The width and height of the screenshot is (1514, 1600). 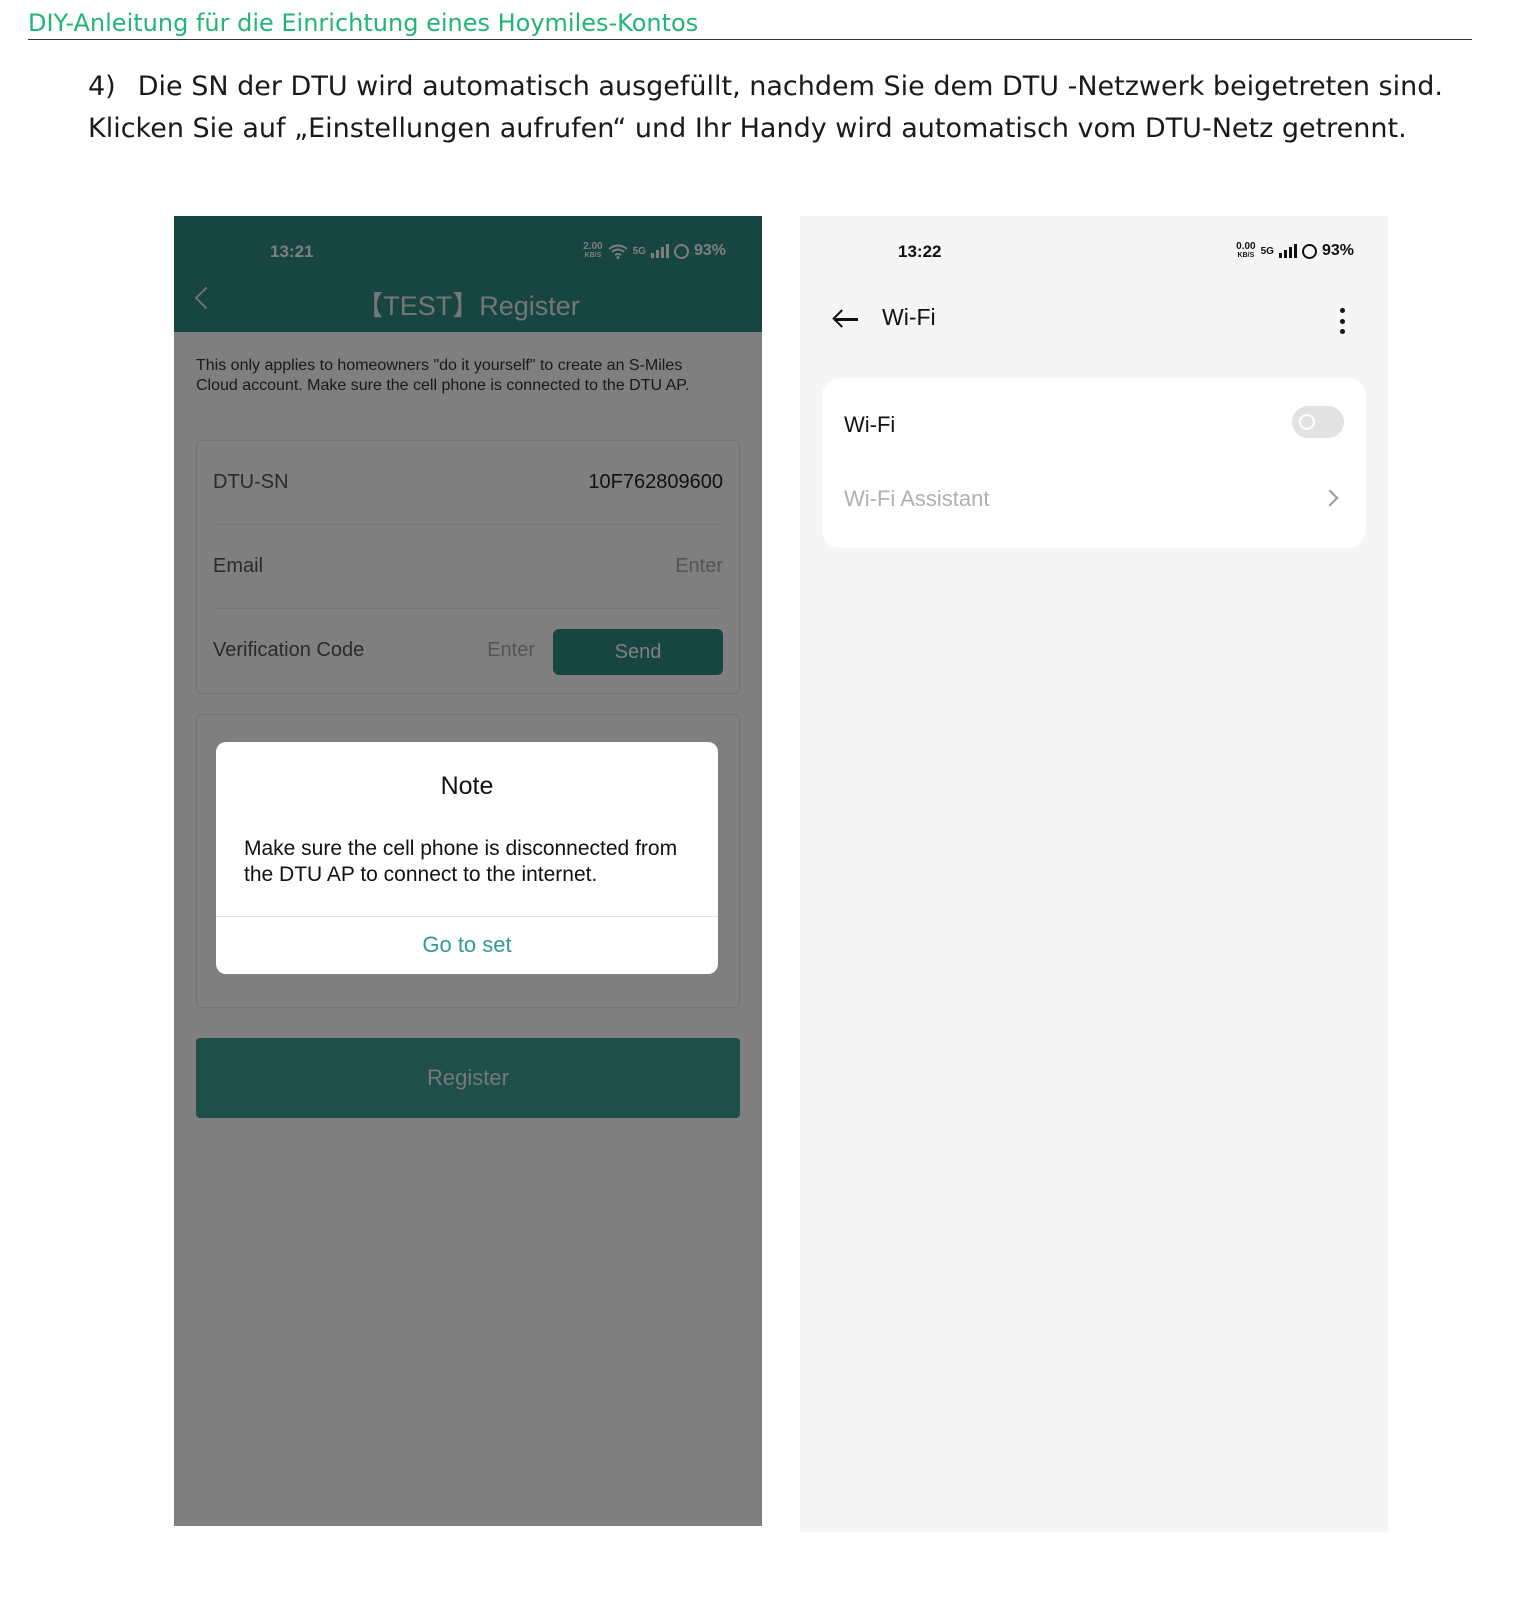 I want to click on network-speed: 0.00 KB/S, so click(x=1246, y=250).